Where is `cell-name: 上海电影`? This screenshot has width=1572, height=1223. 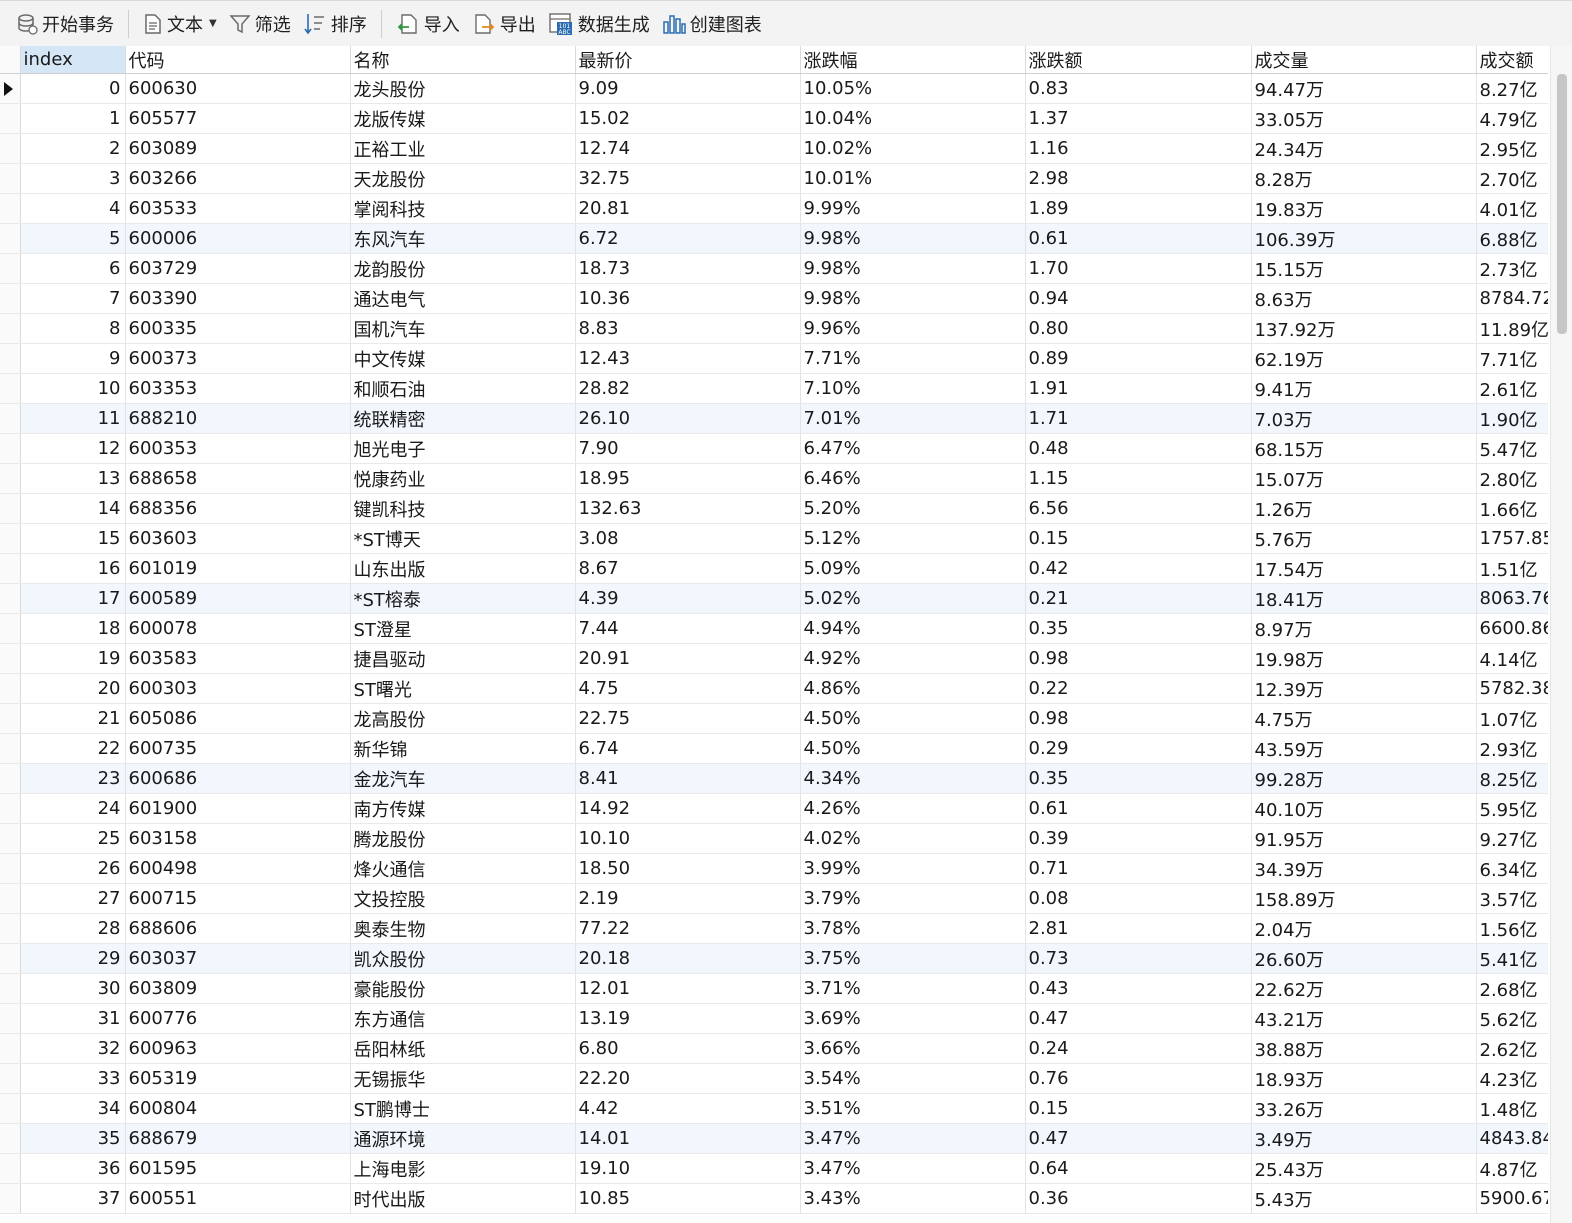 cell-name: 上海电影 is located at coordinates (463, 1168).